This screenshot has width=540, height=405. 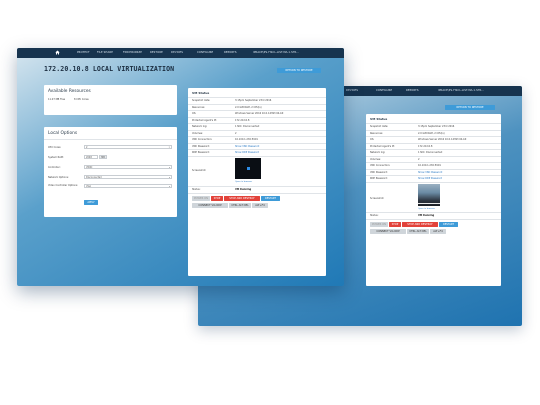 What do you see at coordinates (58, 177) in the screenshot?
I see `network-options-label: Network Options:` at bounding box center [58, 177].